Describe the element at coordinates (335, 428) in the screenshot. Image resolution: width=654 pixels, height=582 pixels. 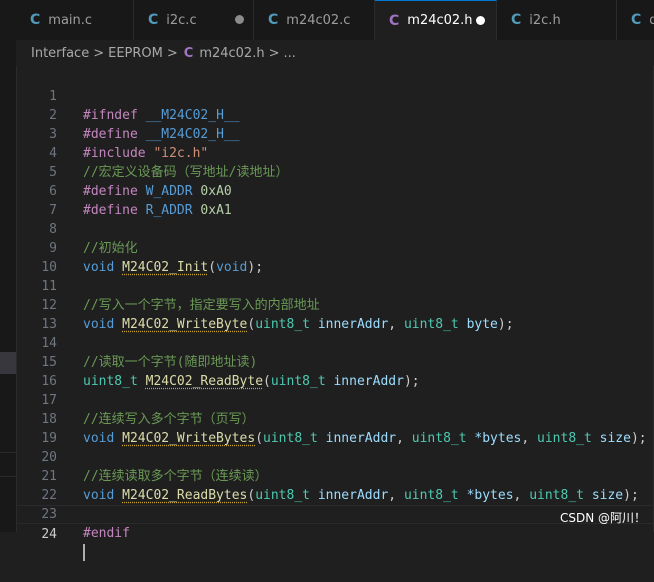
I see `code-line: 19` at that location.